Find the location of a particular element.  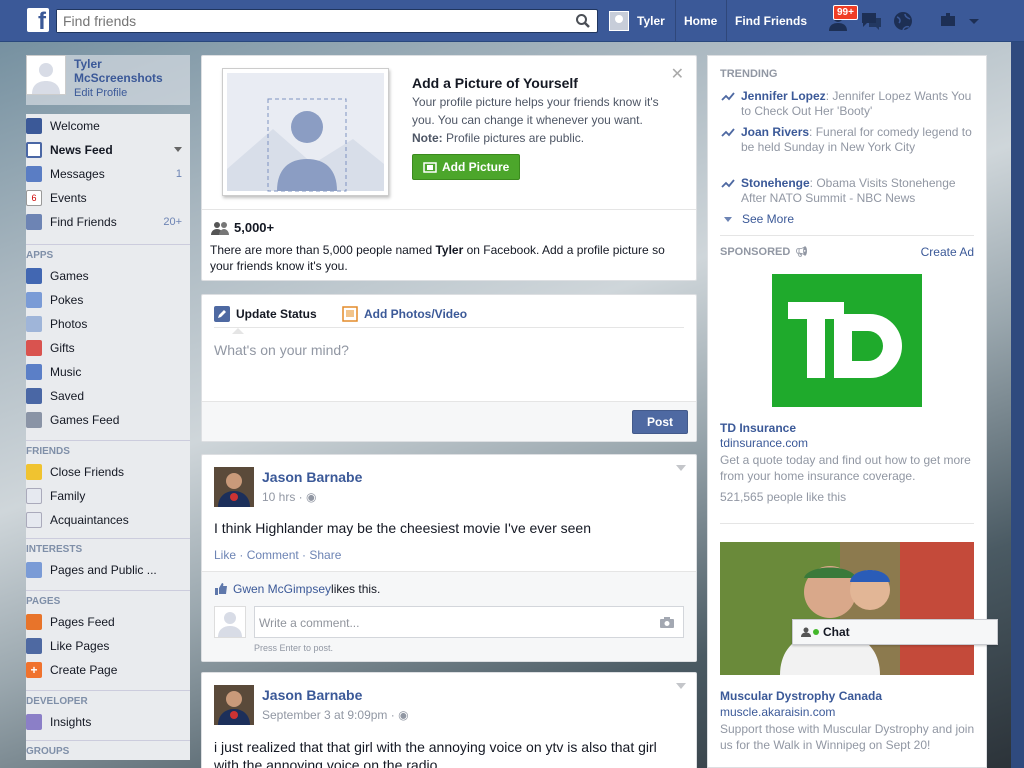

pages-heading: PAGES is located at coordinates (108, 600).